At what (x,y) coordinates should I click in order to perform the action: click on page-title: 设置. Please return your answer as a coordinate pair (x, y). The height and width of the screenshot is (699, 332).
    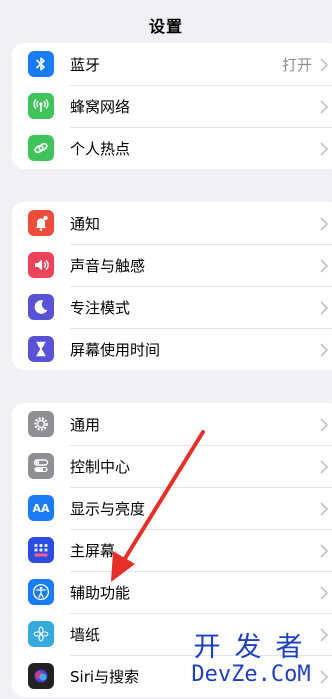
    Looking at the image, I should click on (165, 26).